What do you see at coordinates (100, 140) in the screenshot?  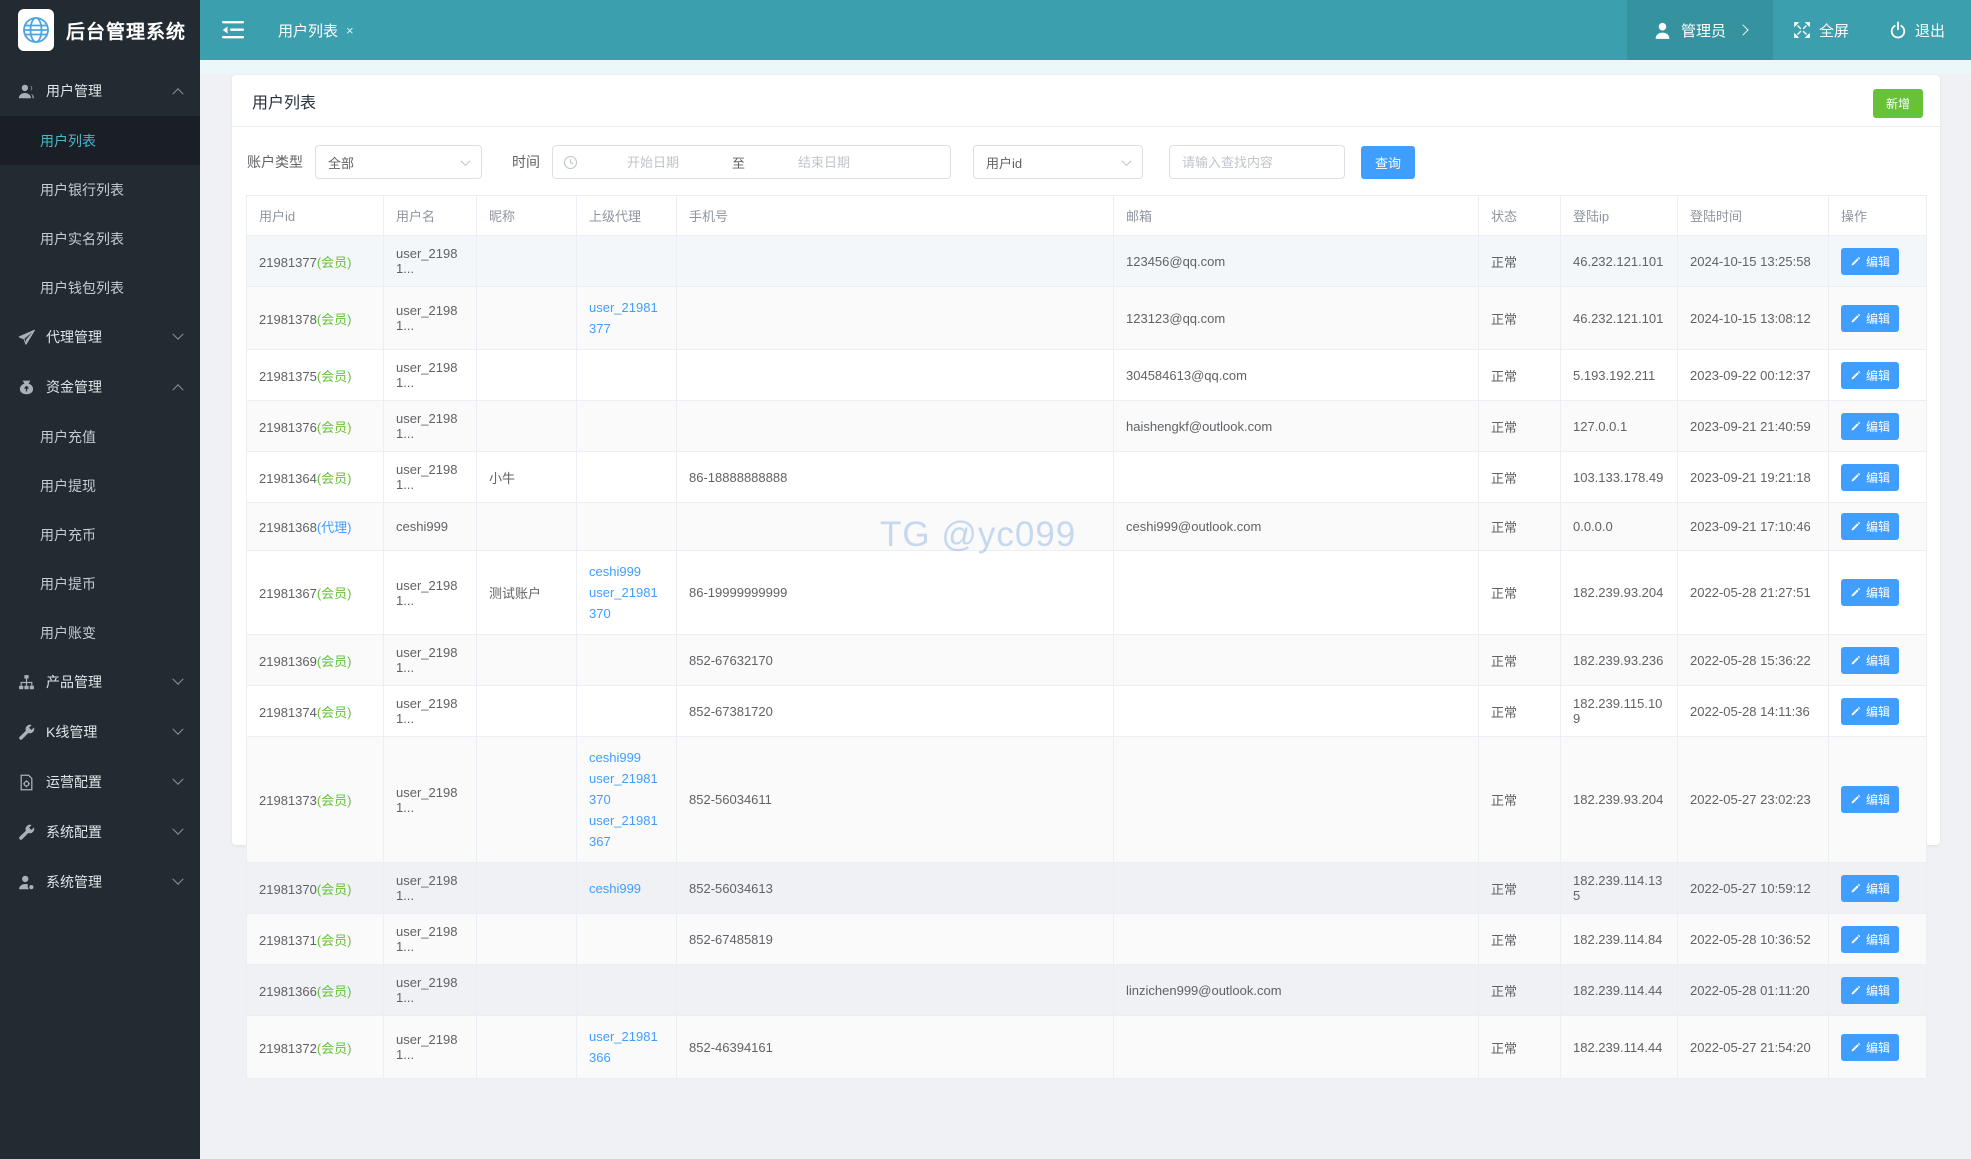 I see `sidebar-item-user-list: 用户列表` at bounding box center [100, 140].